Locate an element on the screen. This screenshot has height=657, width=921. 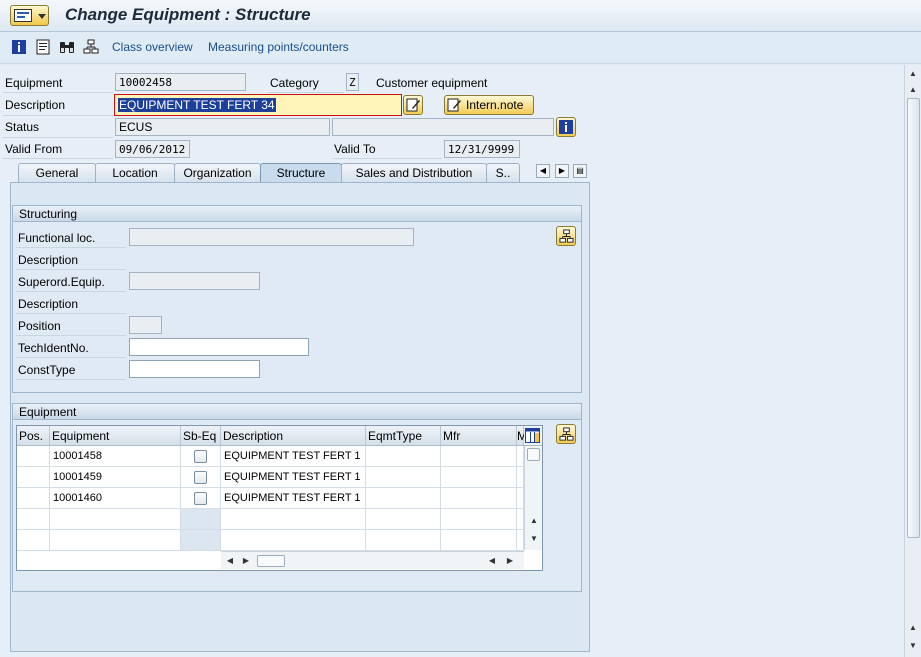
long-text-button is located at coordinates (413, 105).